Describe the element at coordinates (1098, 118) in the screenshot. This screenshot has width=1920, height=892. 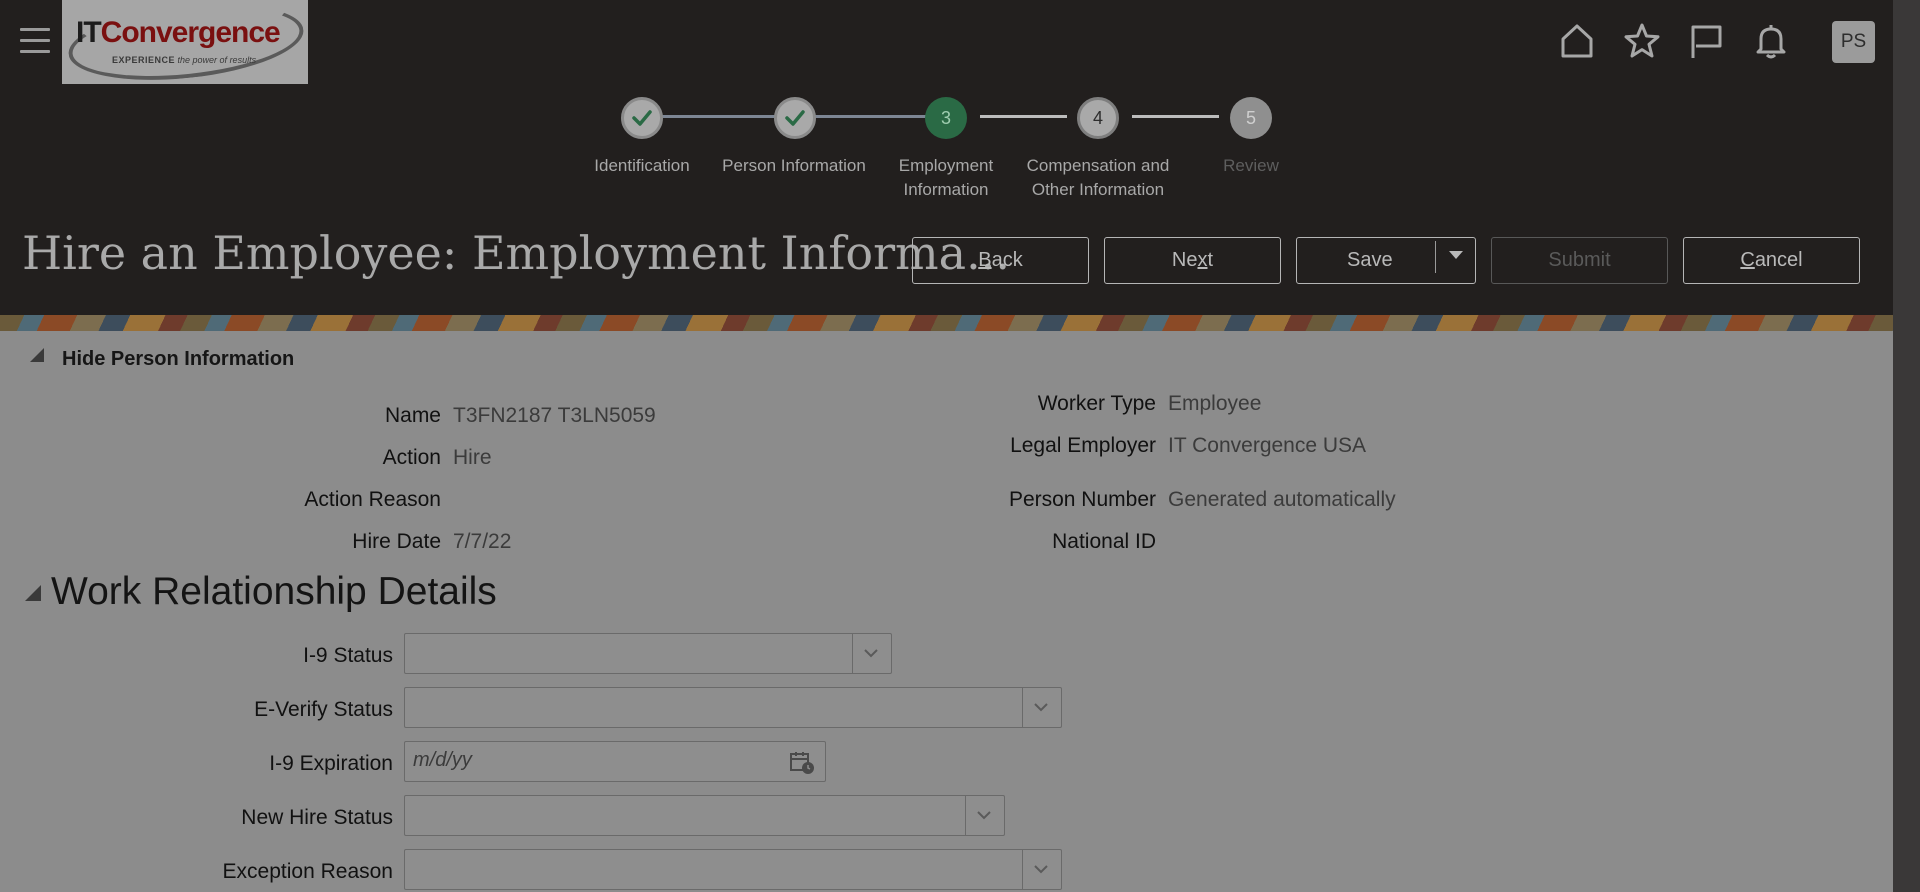
I see `train-stop-compensation: 4` at that location.